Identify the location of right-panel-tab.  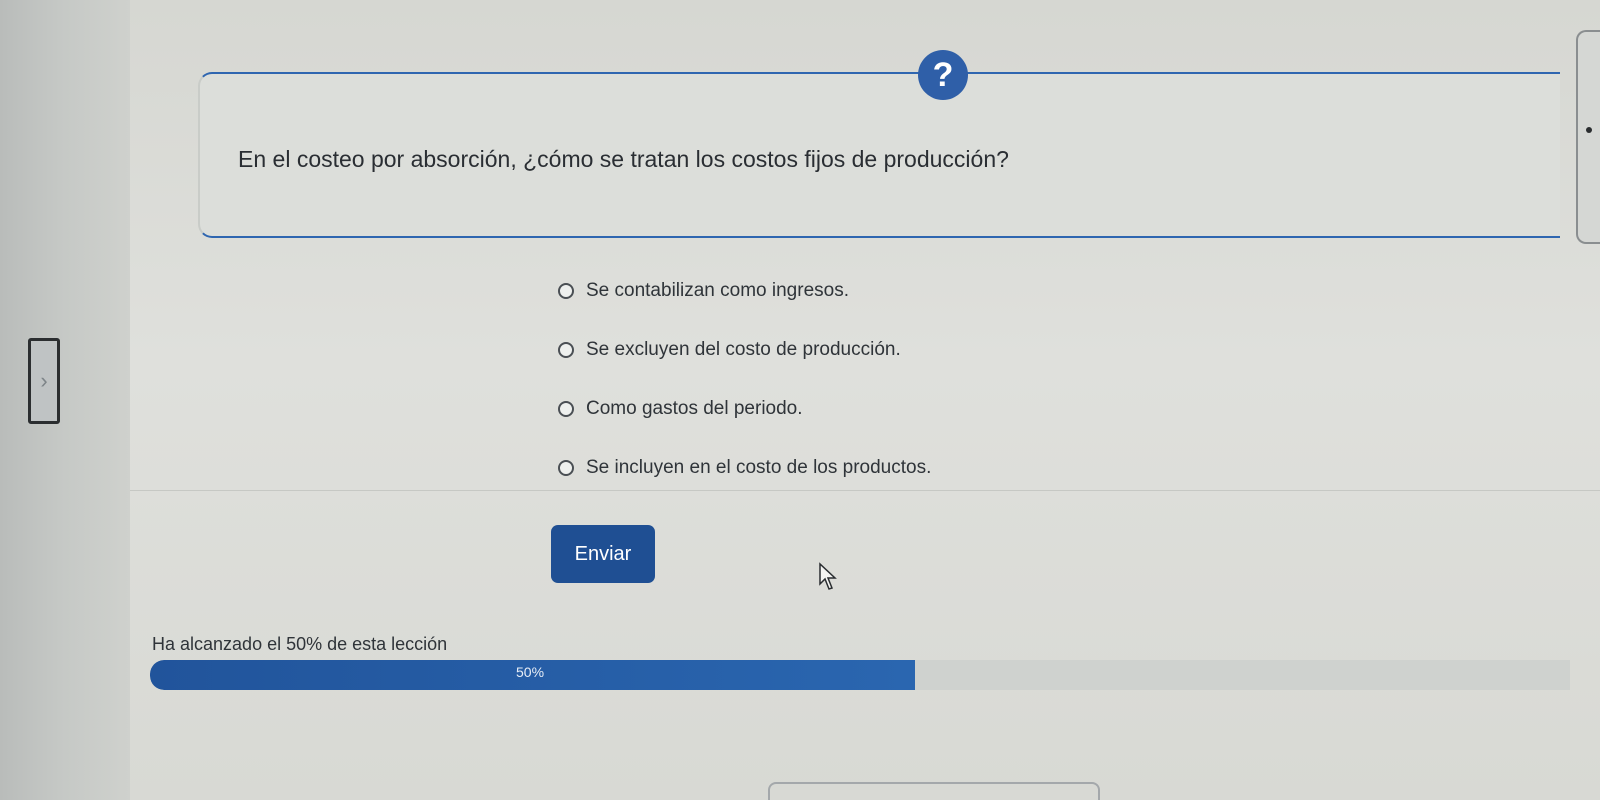
(1588, 137).